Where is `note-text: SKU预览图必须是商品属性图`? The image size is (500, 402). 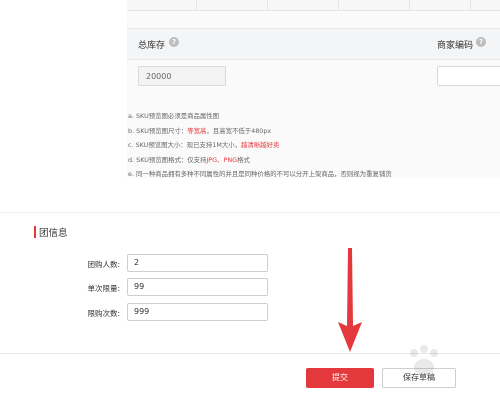 note-text: SKU预览图必须是商品属性图 is located at coordinates (178, 116).